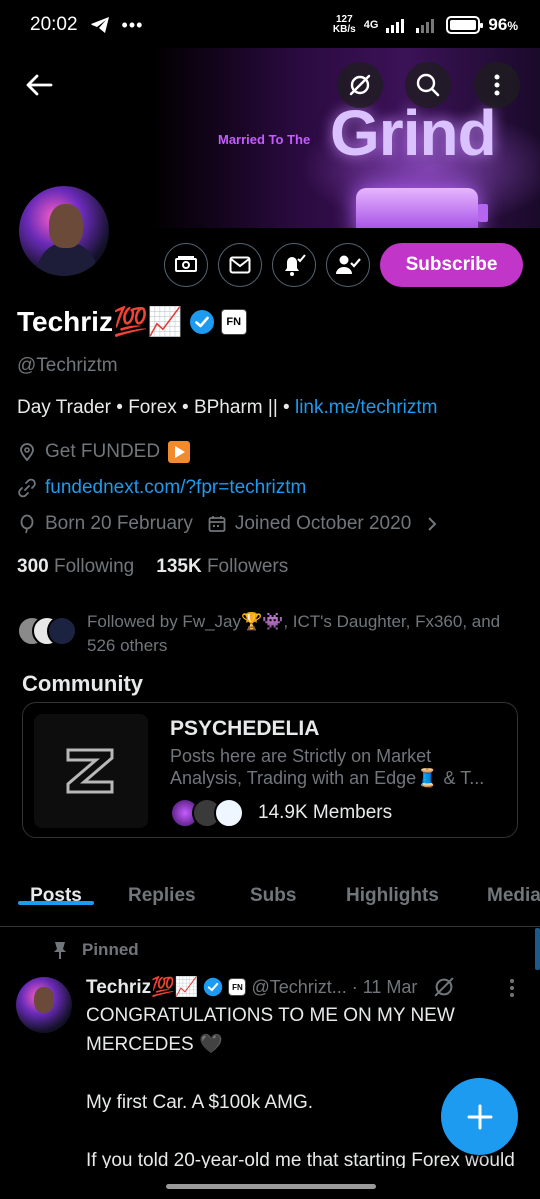 The image size is (540, 1199). I want to click on bio-link: link.me/techriztm, so click(366, 407).